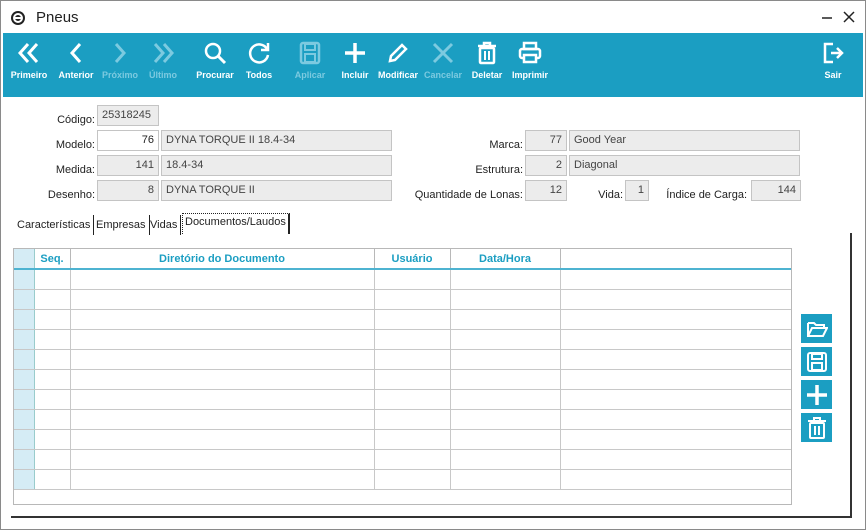 The height and width of the screenshot is (530, 866). I want to click on desenho-code-field: 8, so click(128, 190).